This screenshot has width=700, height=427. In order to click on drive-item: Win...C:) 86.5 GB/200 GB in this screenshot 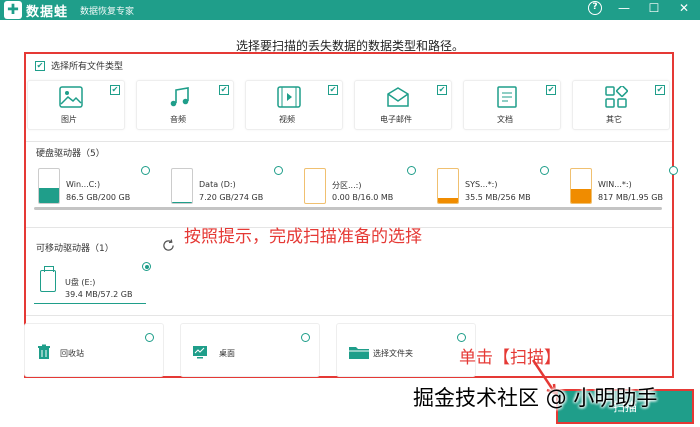, I will do `click(100, 185)`.